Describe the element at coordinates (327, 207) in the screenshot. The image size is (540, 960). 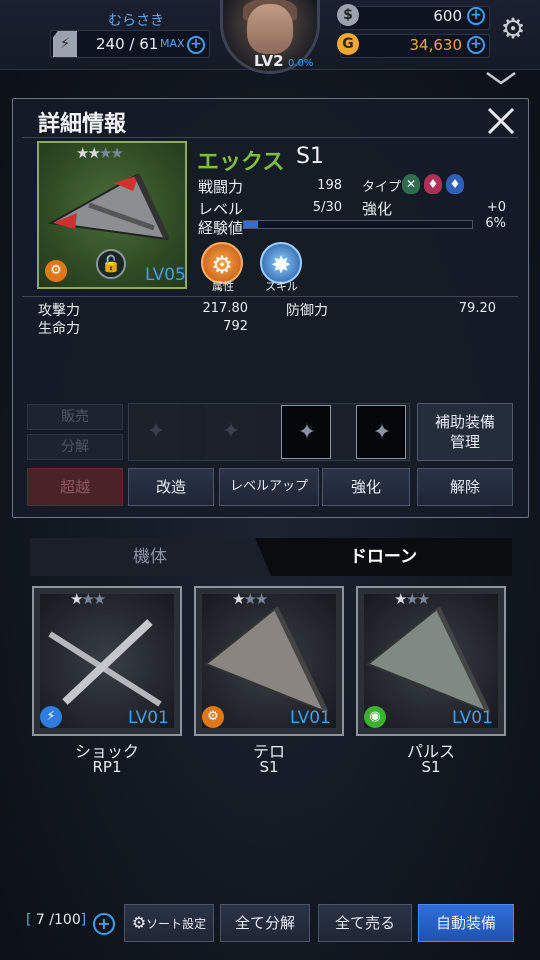
I see `level-value: 5/30` at that location.